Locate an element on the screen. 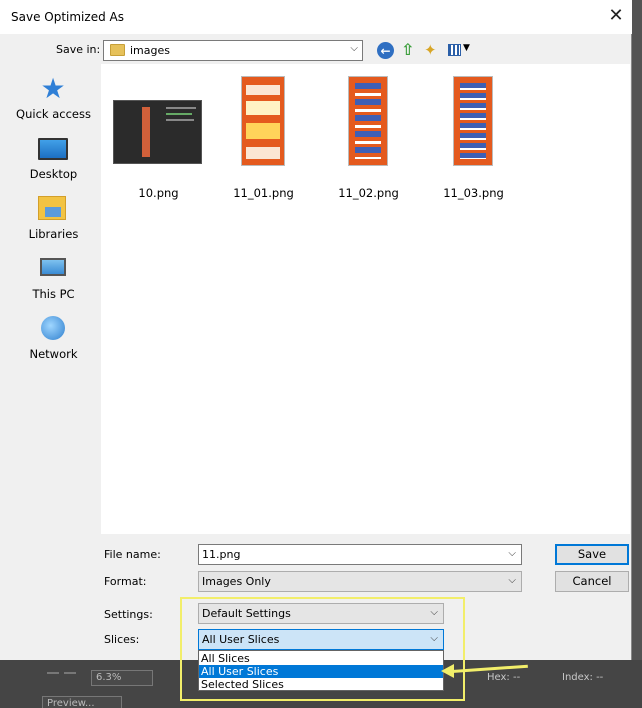 Image resolution: width=642 pixels, height=708 pixels. place-label: Libraries is located at coordinates (53, 234).